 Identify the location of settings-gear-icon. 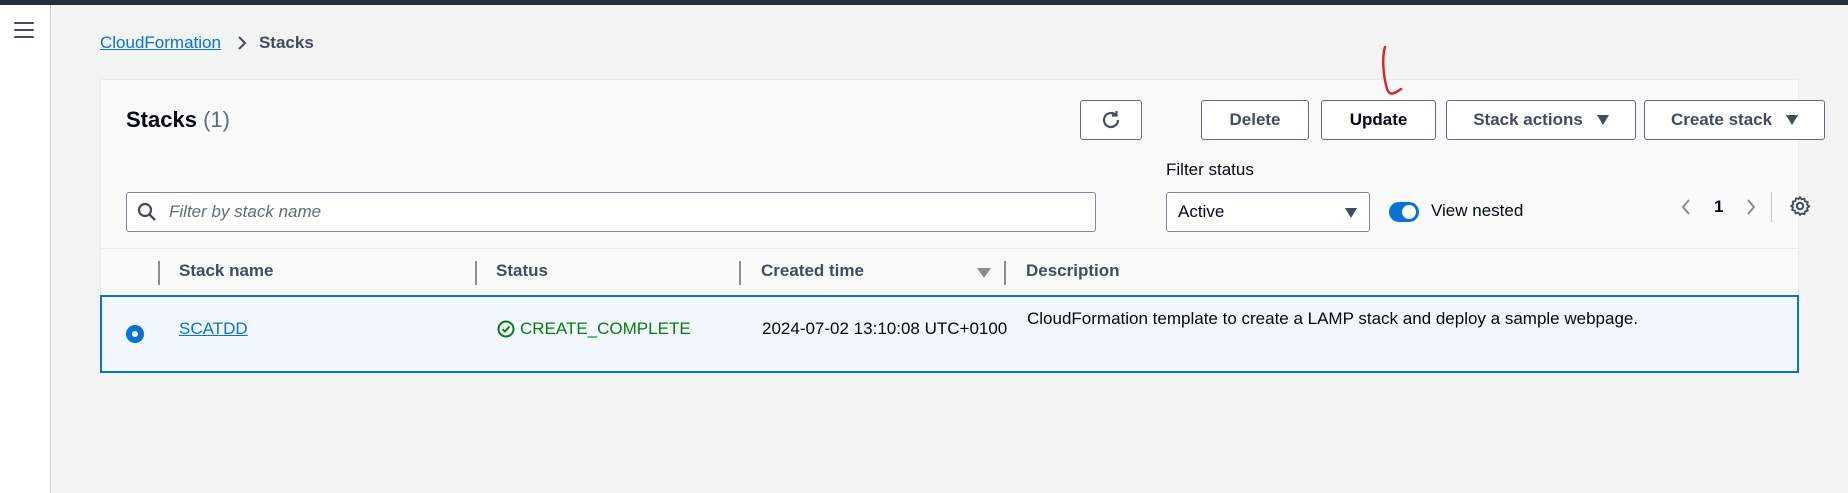
(1800, 206).